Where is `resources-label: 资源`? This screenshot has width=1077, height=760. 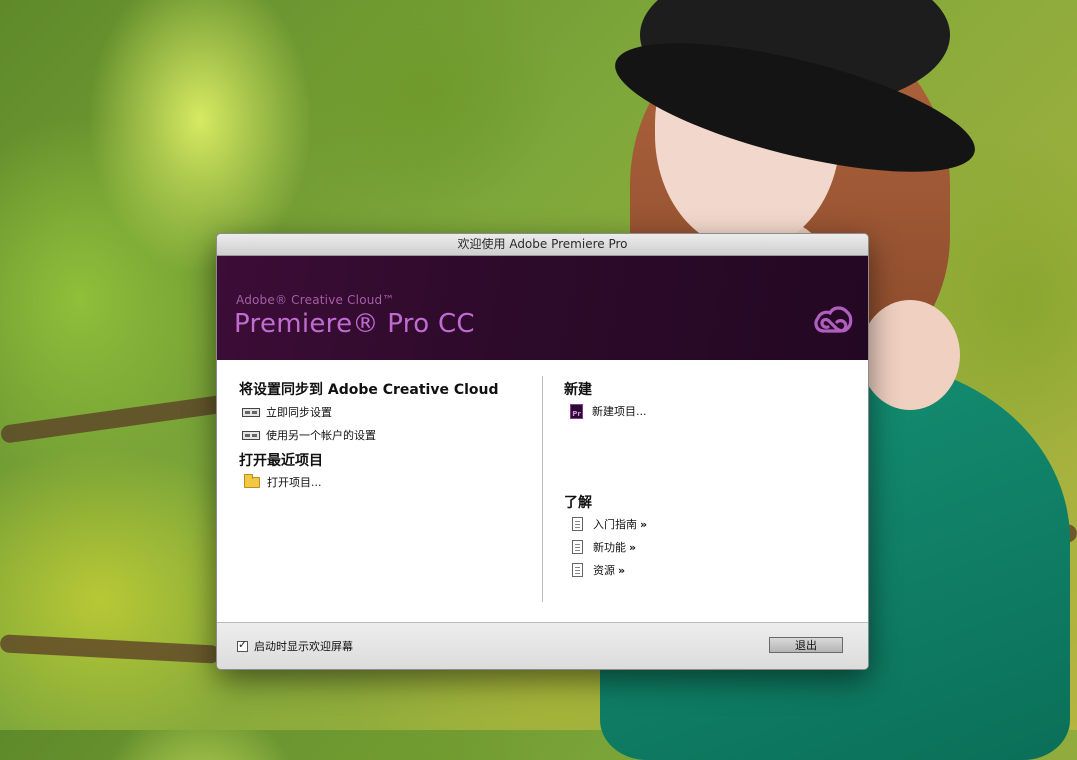
resources-label: 资源 is located at coordinates (604, 570).